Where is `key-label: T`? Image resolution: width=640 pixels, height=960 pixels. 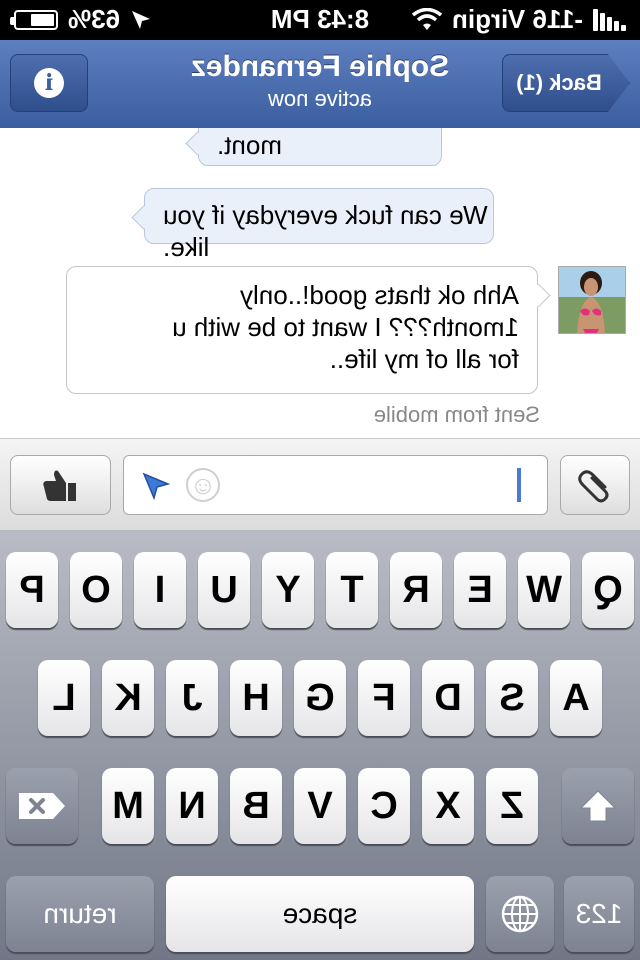 key-label: T is located at coordinates (352, 589).